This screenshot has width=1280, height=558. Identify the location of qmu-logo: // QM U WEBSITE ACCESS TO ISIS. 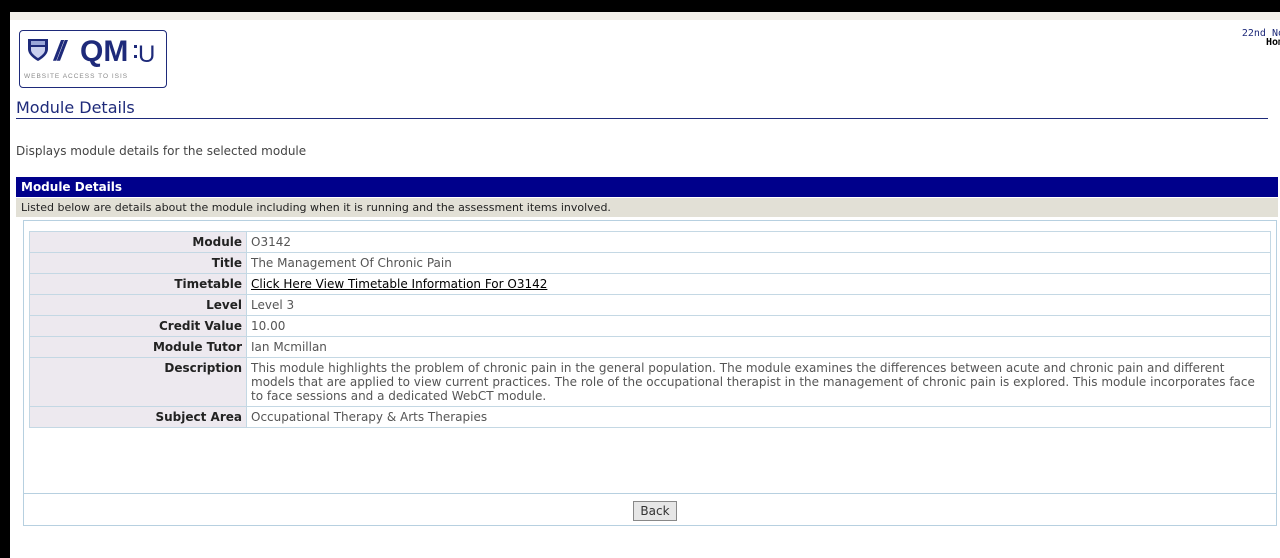
(93, 59).